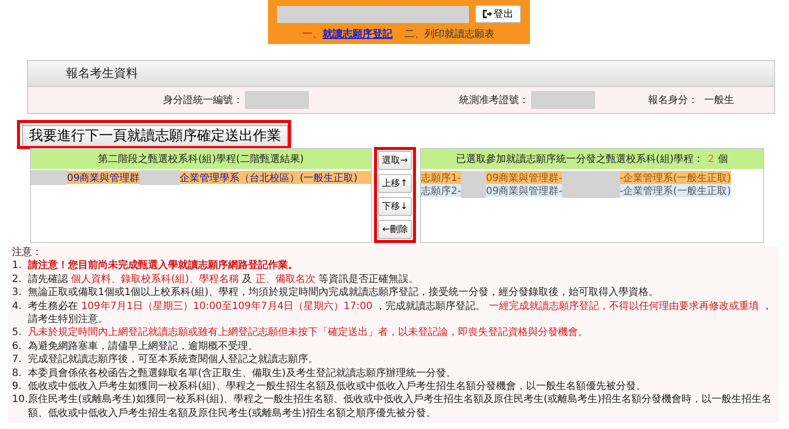 This screenshot has height=429, width=789. I want to click on note-text: 凡未於規定時間內上網登記就讀志願或雖有上網登記志願但未按下「確定送出」者，以未登記論，即喪失登記資格與分發機會。, so click(308, 333).